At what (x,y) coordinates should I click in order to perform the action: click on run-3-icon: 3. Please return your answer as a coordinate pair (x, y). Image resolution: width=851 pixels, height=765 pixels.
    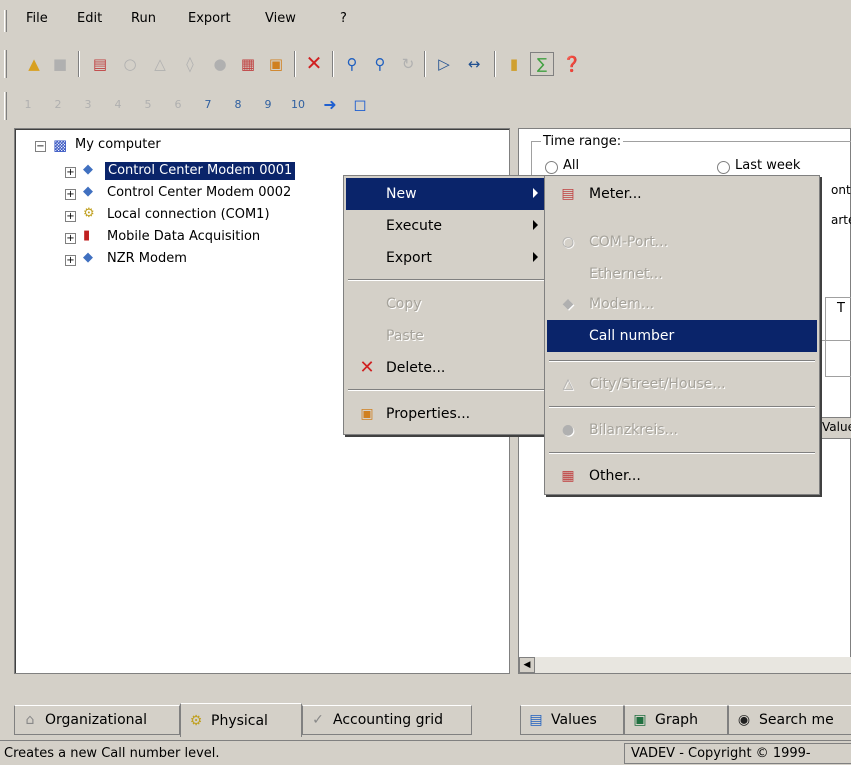
    Looking at the image, I should click on (88, 104).